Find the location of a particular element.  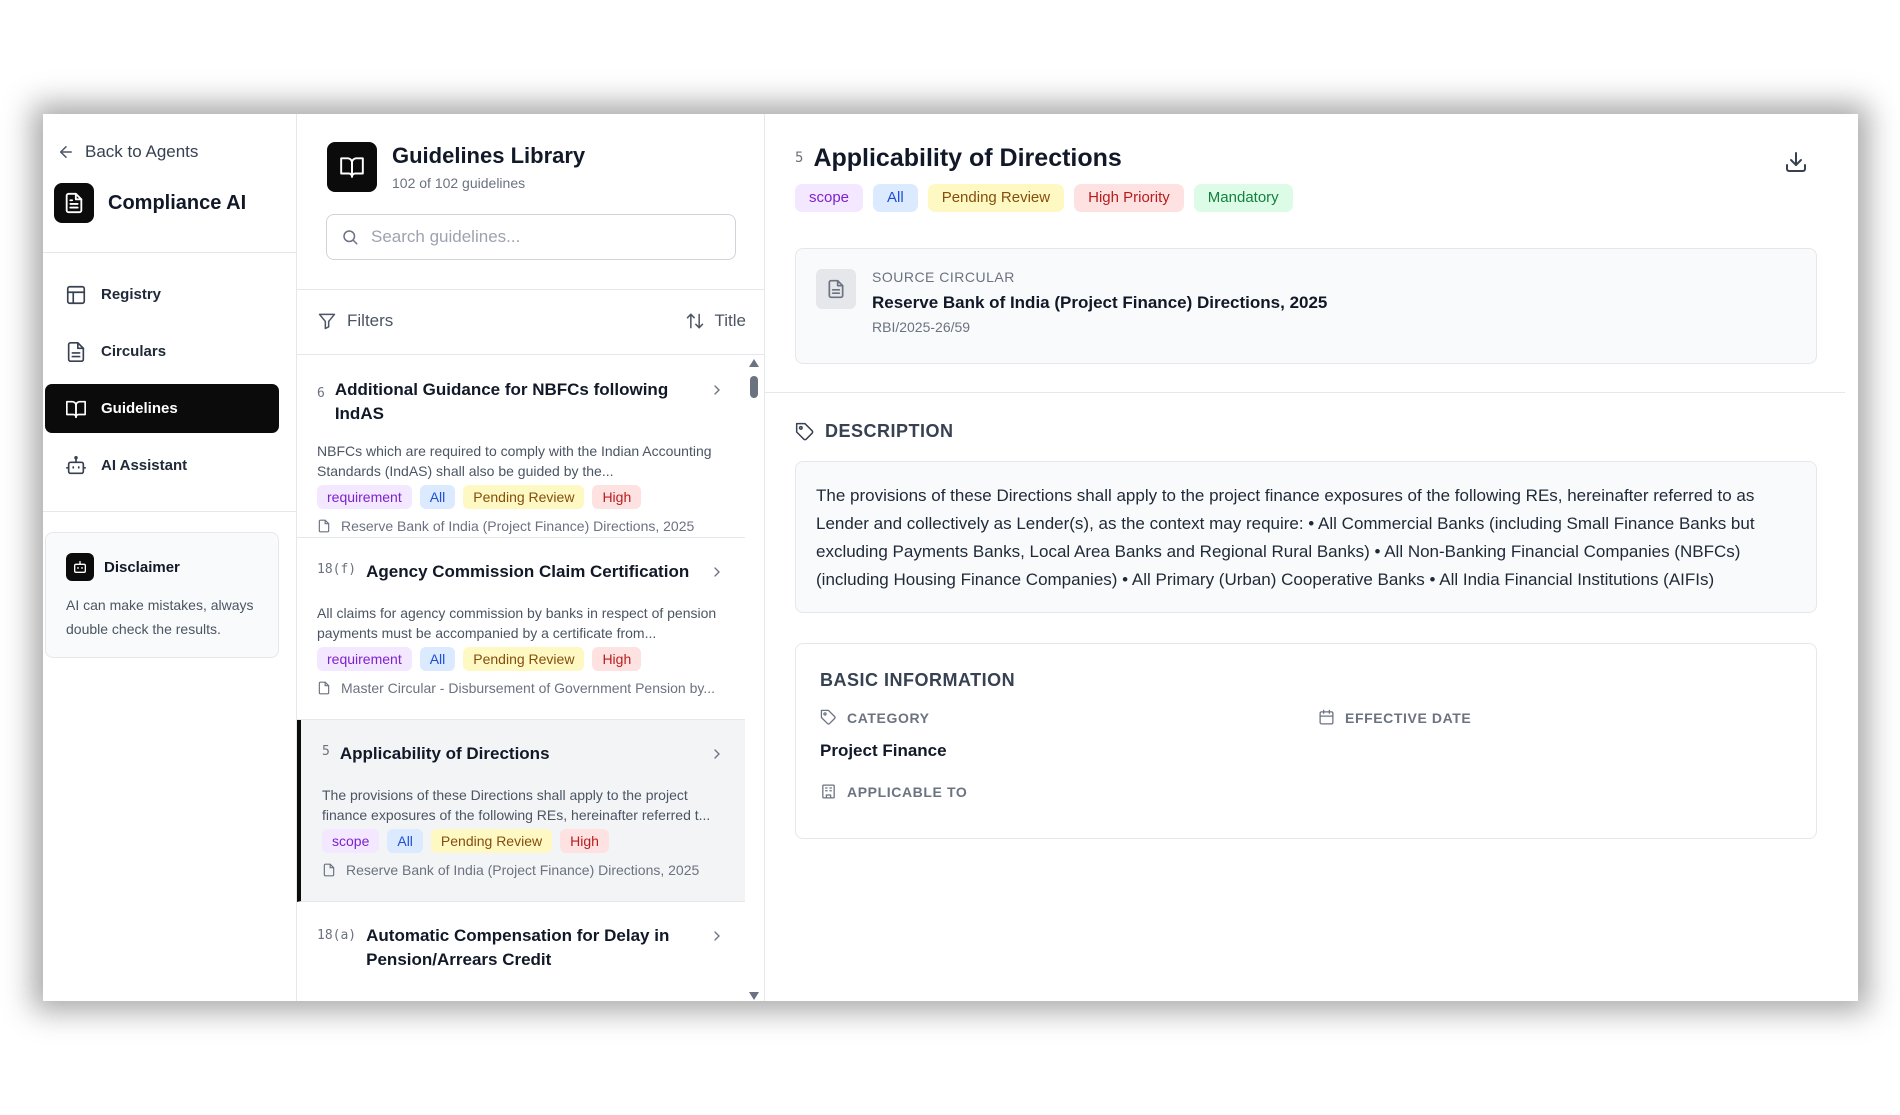

effective-date-label: EFFECTIVE DATE is located at coordinates (1394, 717).